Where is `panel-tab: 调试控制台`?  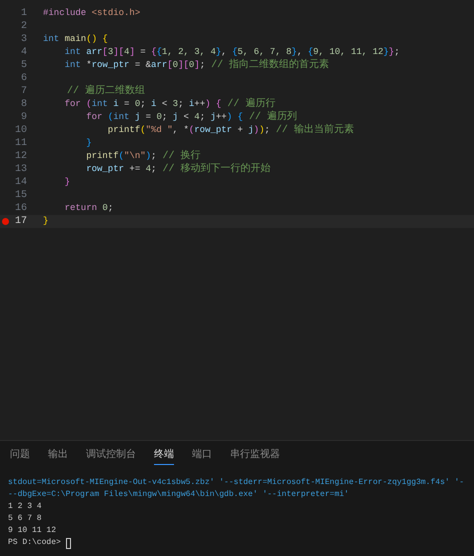 panel-tab: 调试控制台 is located at coordinates (111, 456).